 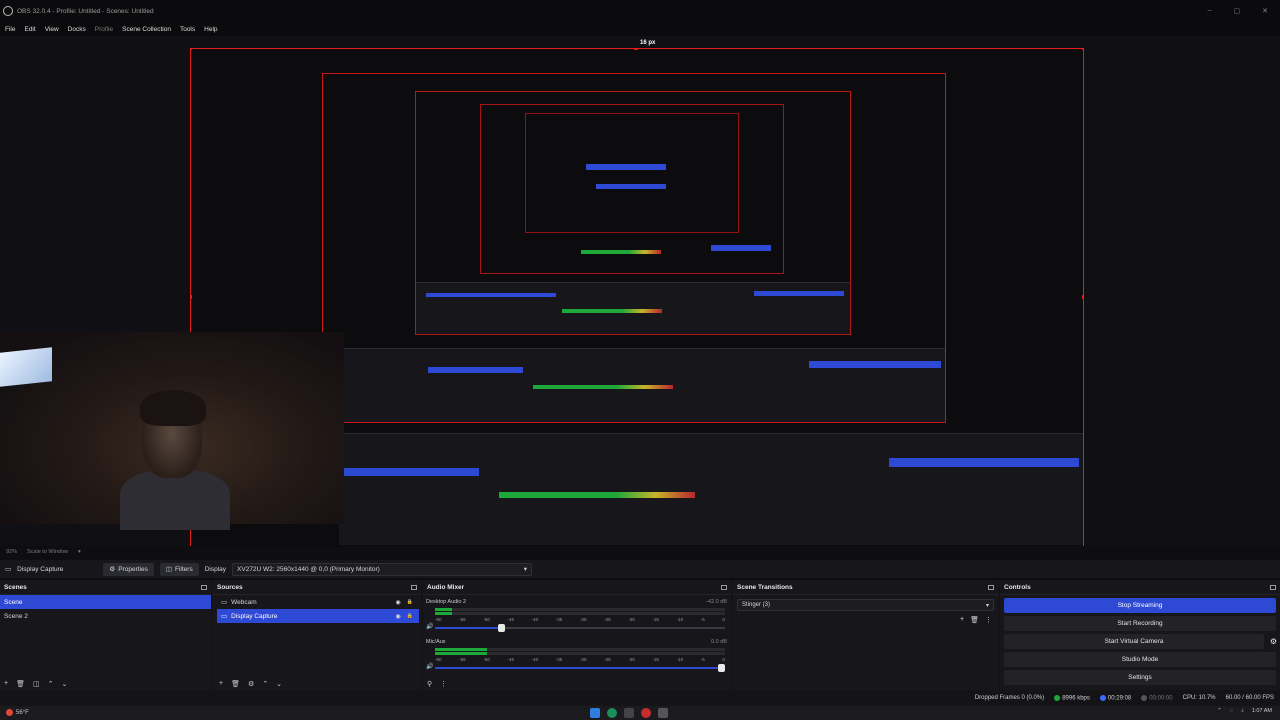 What do you see at coordinates (224, 602) in the screenshot?
I see `camera-icon: ▭` at bounding box center [224, 602].